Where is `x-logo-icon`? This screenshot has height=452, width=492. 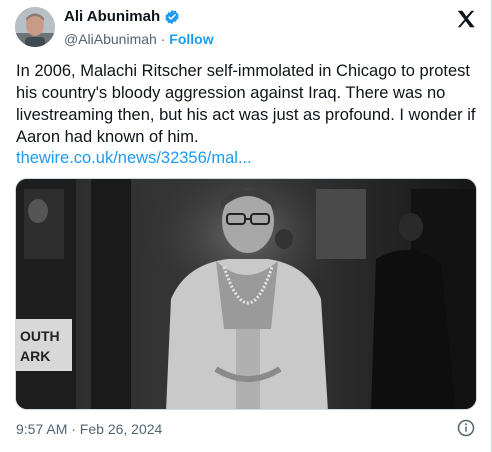
x-logo-icon is located at coordinates (466, 19).